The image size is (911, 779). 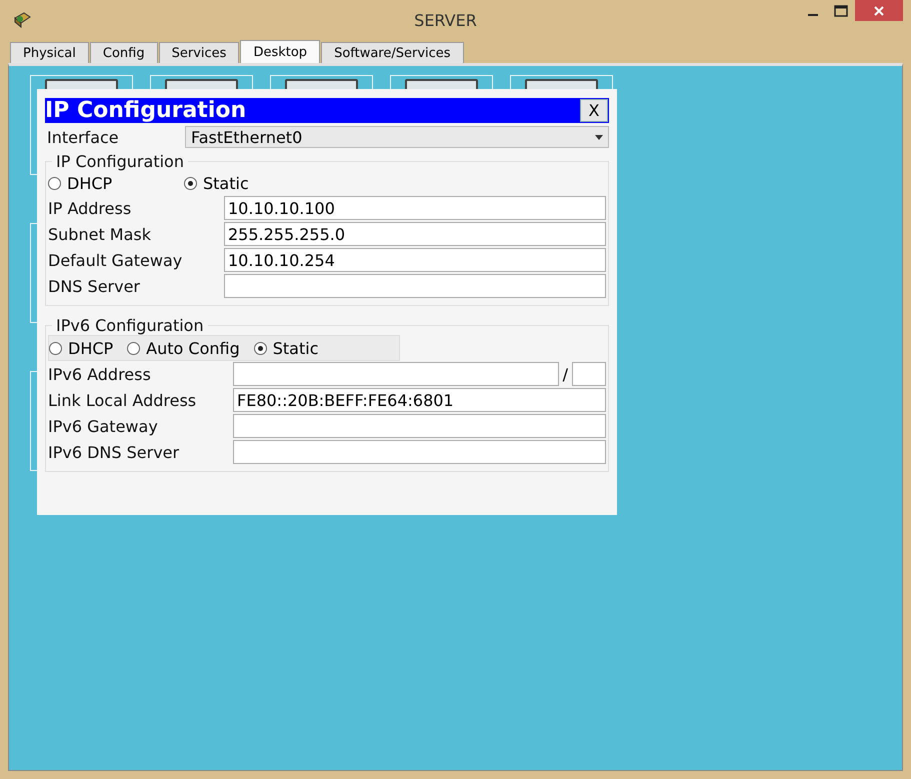 What do you see at coordinates (280, 51) in the screenshot?
I see `tab: Desktop` at bounding box center [280, 51].